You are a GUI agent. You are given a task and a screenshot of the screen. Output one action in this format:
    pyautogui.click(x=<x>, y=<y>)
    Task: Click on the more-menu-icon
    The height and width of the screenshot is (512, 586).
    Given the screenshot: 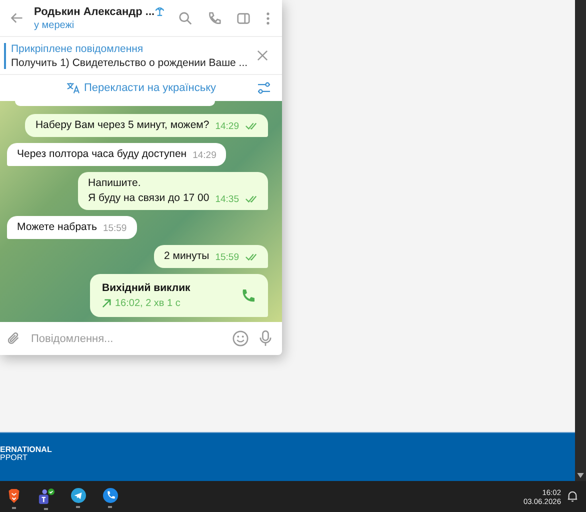 What is the action you would take?
    pyautogui.click(x=268, y=18)
    